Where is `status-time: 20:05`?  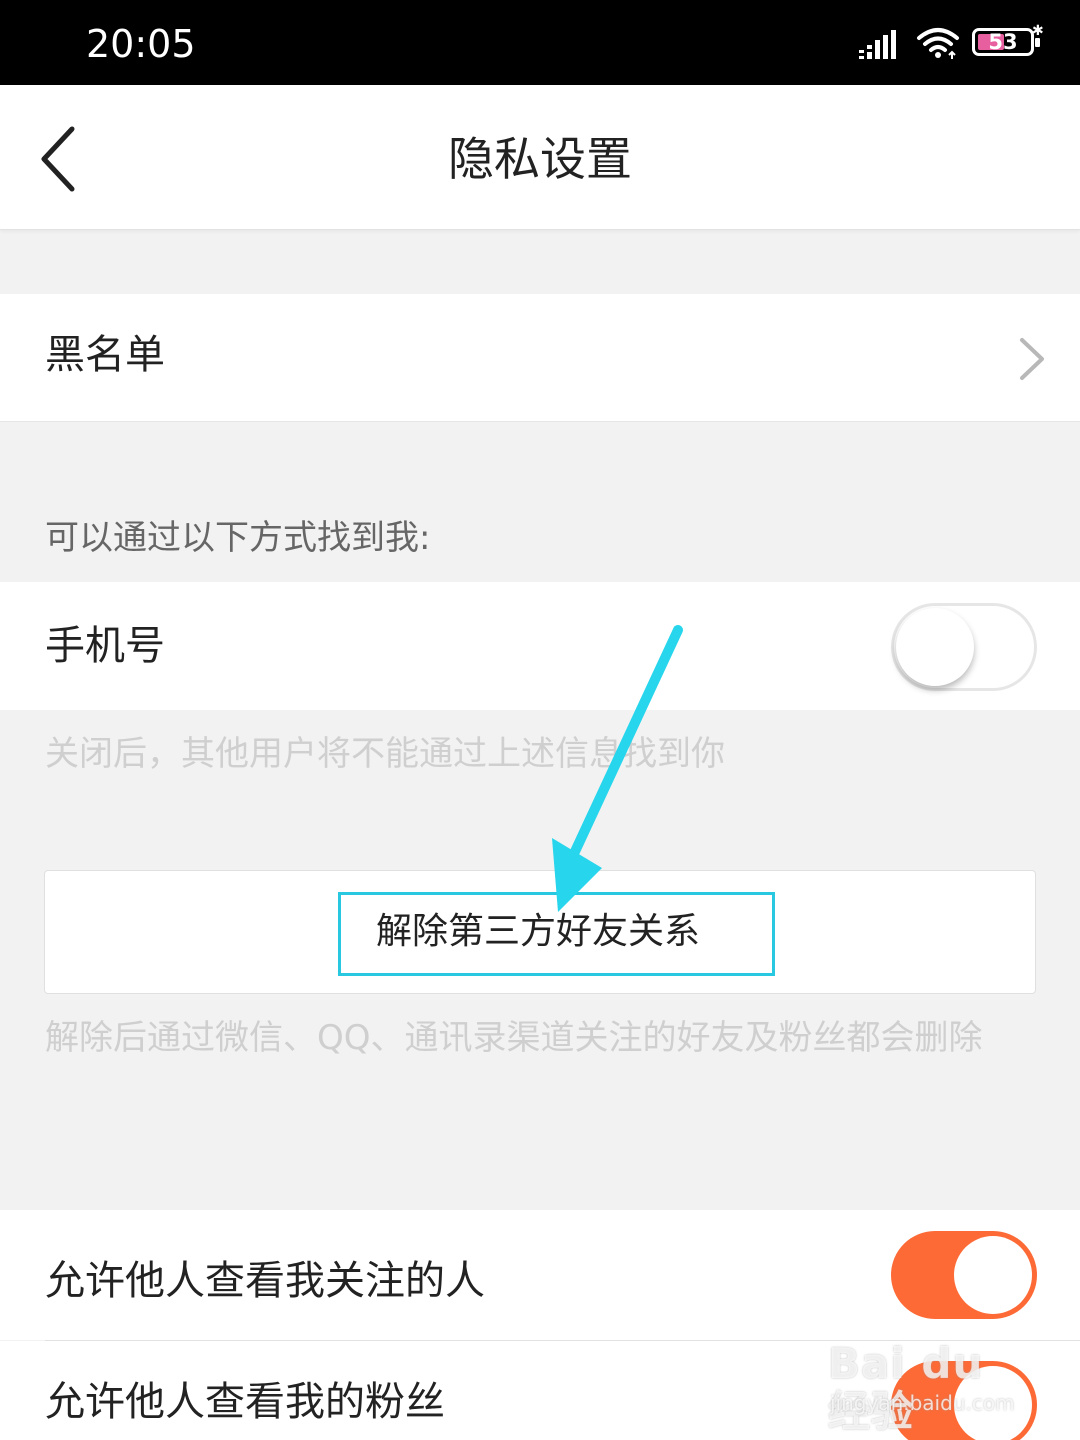
status-time: 20:05 is located at coordinates (141, 44).